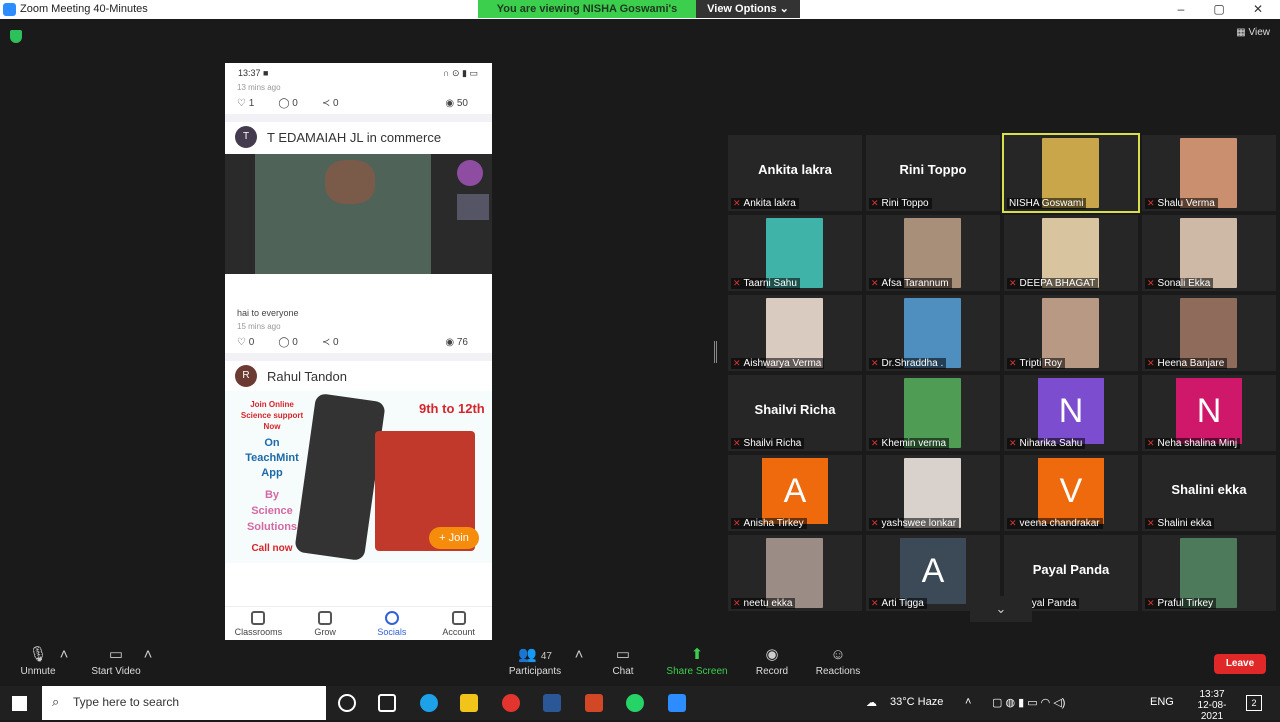  I want to click on participant-tile: A ✕ Anisha Tirkey, so click(795, 493).